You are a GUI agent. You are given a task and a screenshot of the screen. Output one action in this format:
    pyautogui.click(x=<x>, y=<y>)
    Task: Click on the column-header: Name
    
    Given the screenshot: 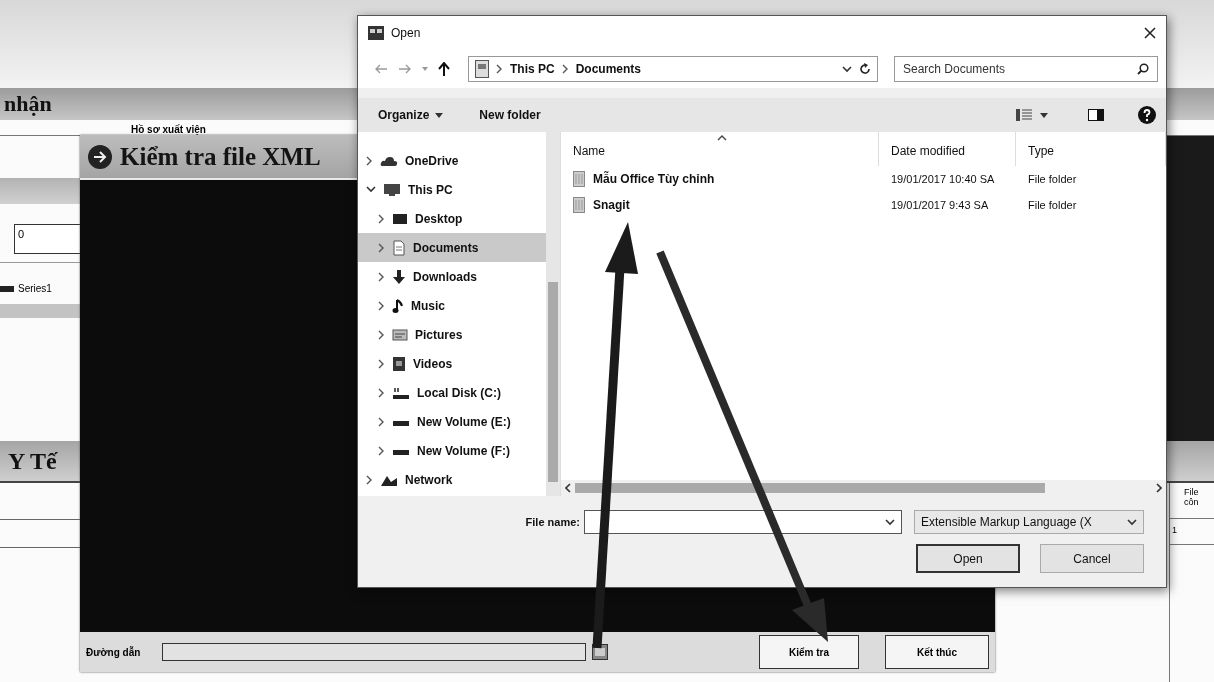 What is the action you would take?
    pyautogui.click(x=720, y=149)
    